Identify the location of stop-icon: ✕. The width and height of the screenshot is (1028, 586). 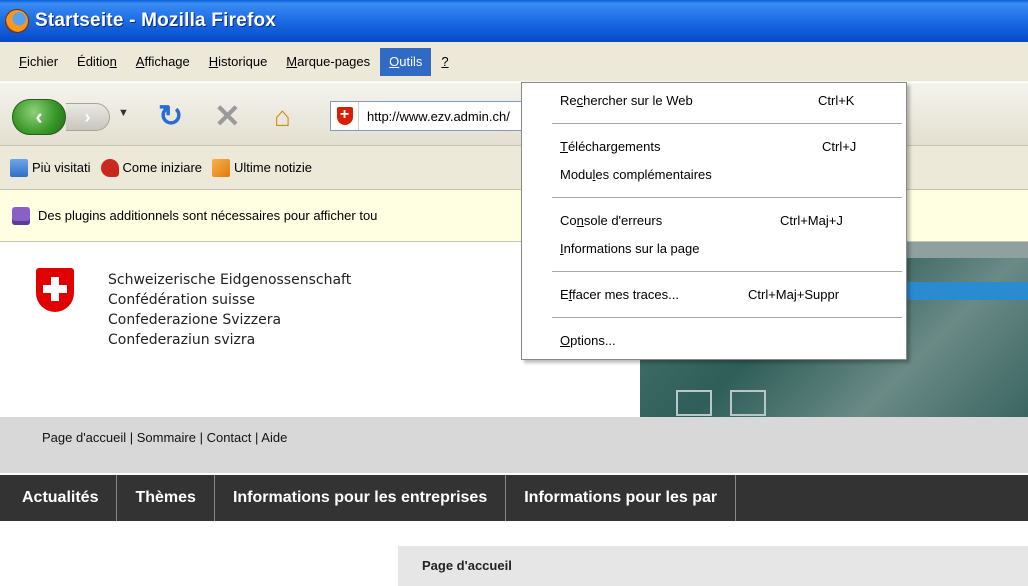
(227, 116).